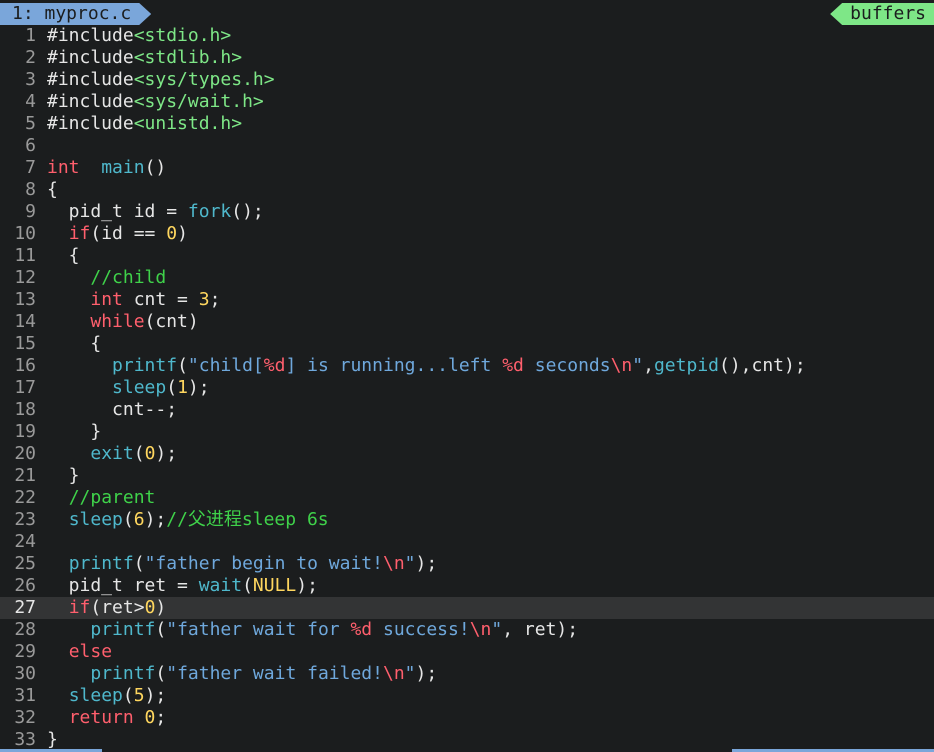 The image size is (934, 752). Describe the element at coordinates (467, 278) in the screenshot. I see `code-line: 12 //child` at that location.